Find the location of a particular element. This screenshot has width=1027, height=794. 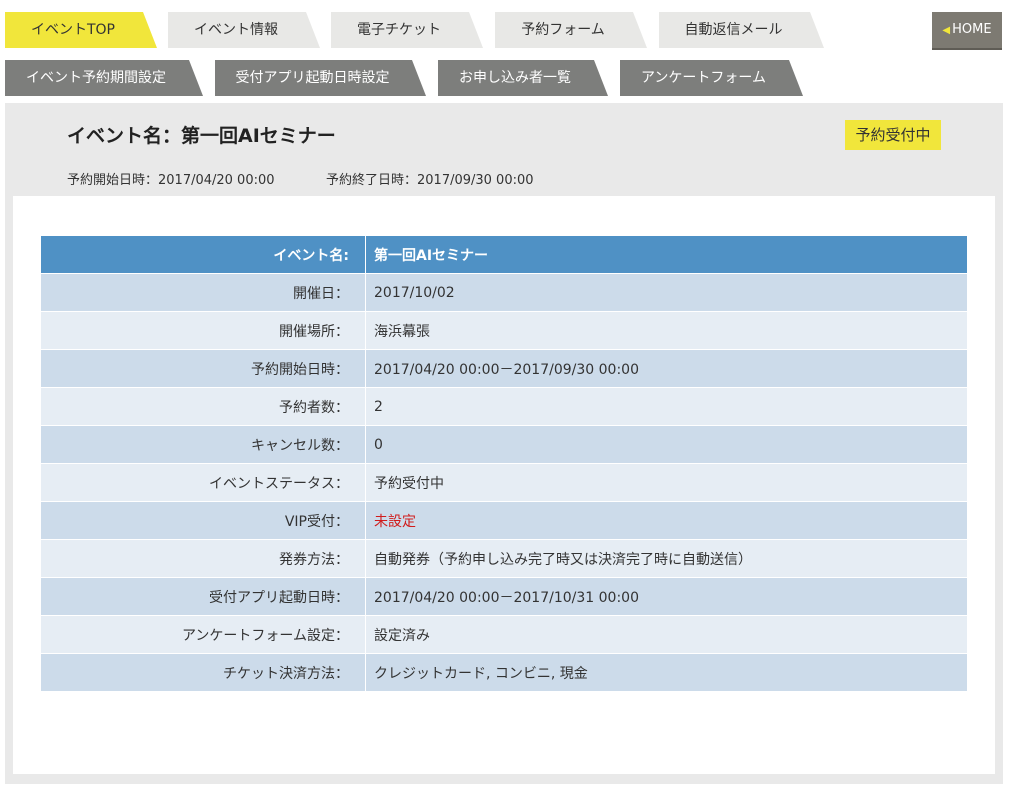

table-row: 予約者数： 2 is located at coordinates (504, 406).